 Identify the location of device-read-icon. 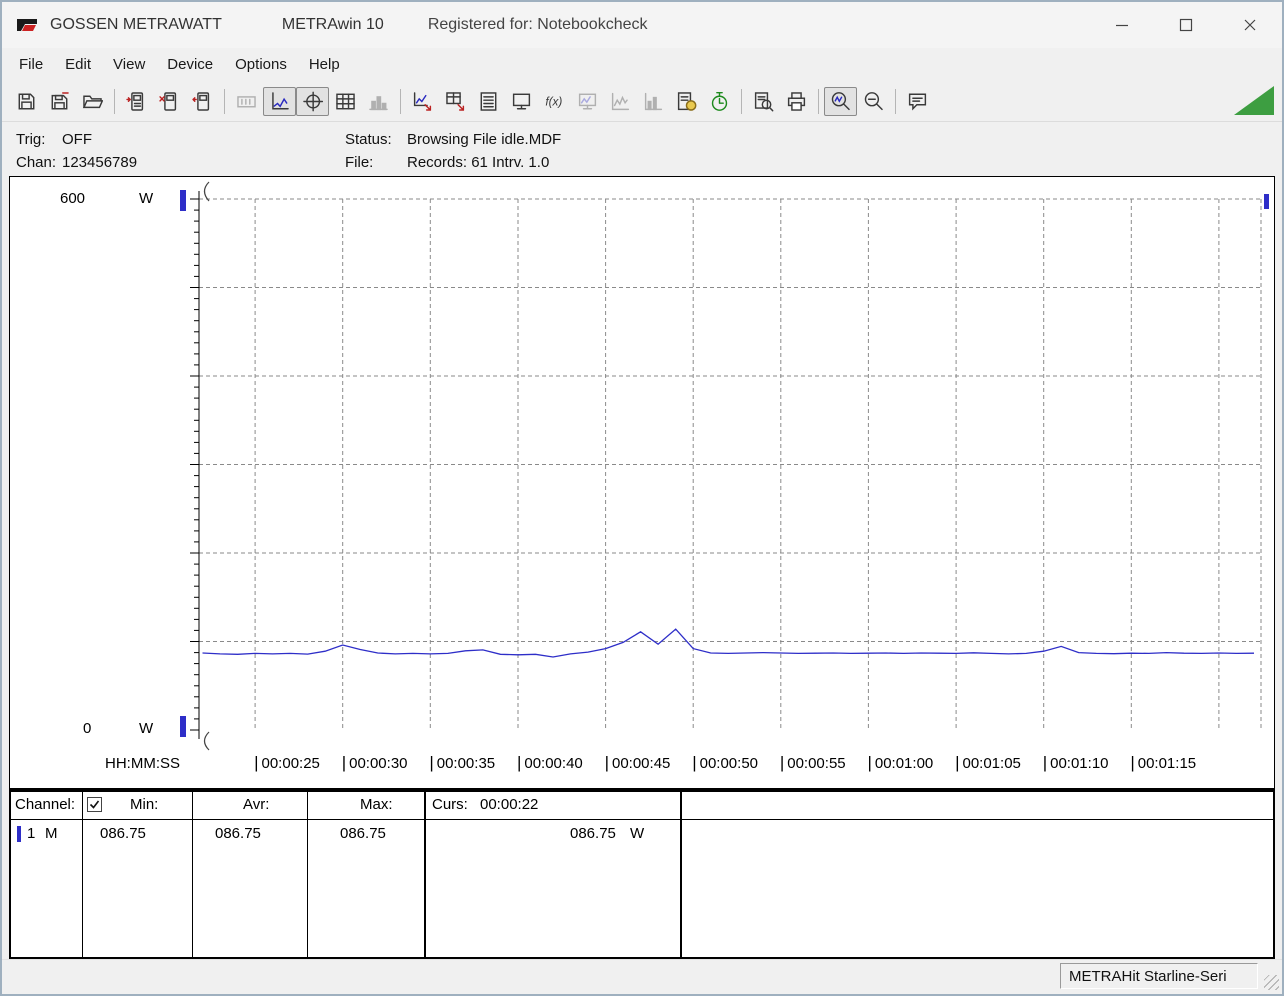
(136, 101).